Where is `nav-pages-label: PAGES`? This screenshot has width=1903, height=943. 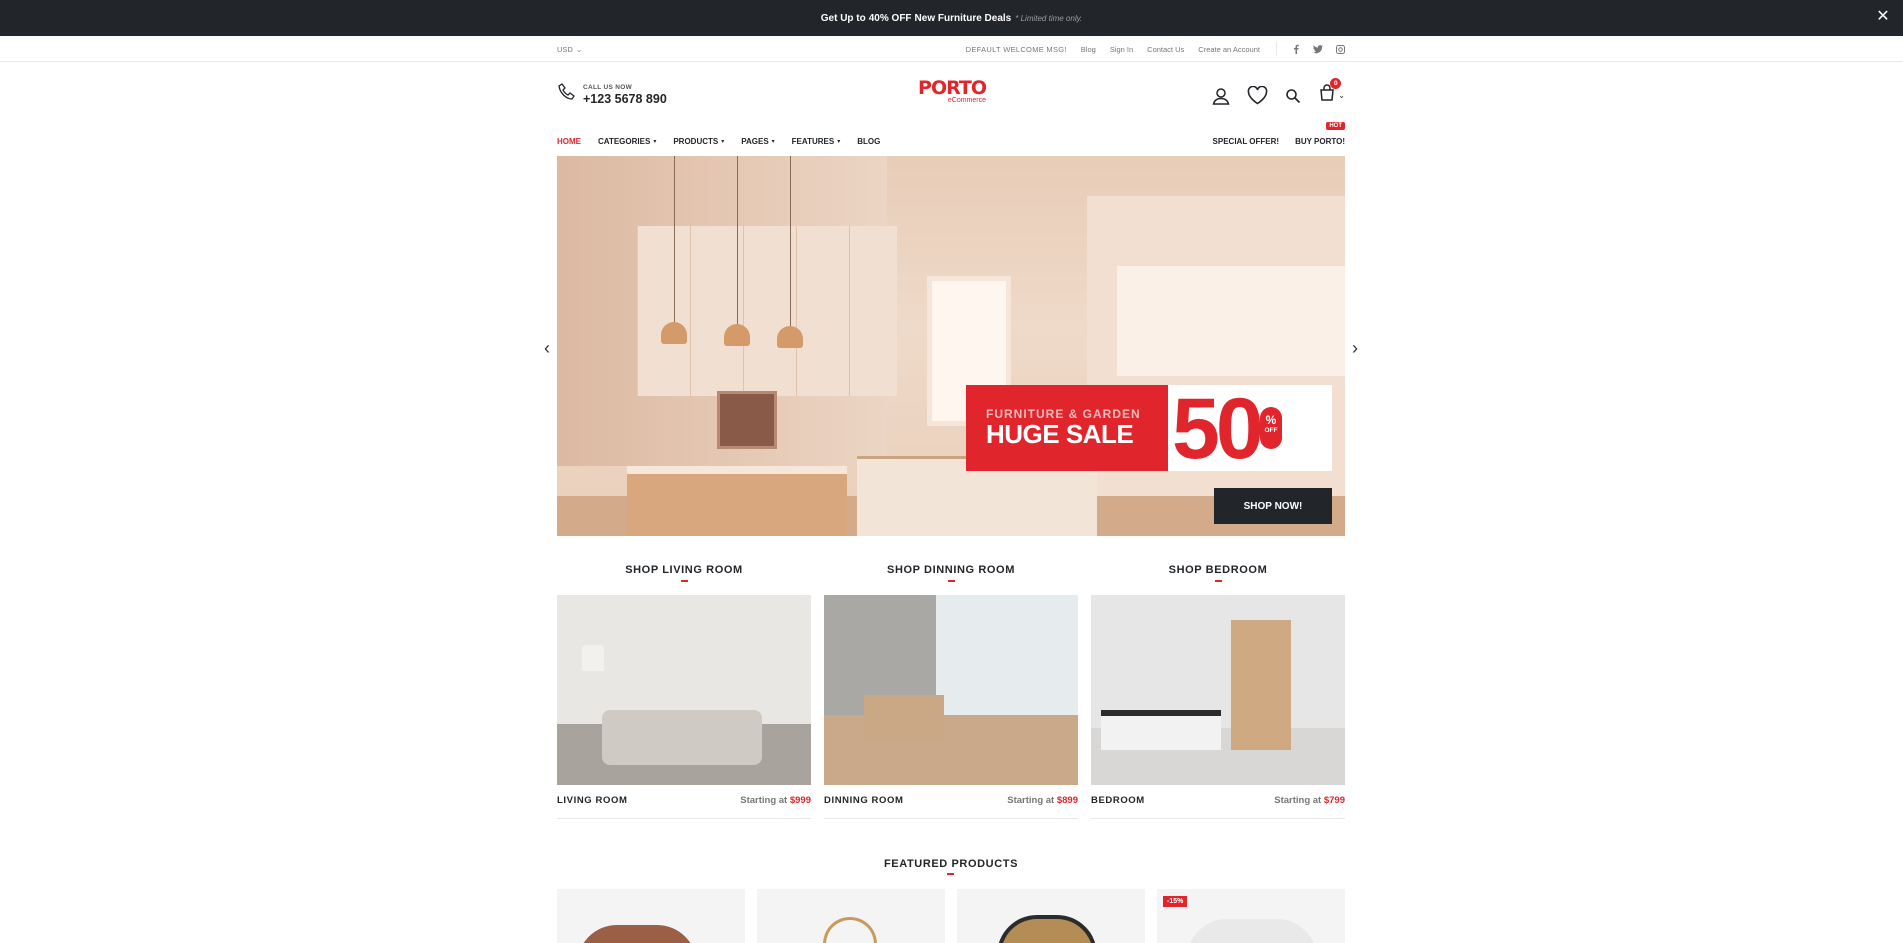 nav-pages-label: PAGES is located at coordinates (755, 141).